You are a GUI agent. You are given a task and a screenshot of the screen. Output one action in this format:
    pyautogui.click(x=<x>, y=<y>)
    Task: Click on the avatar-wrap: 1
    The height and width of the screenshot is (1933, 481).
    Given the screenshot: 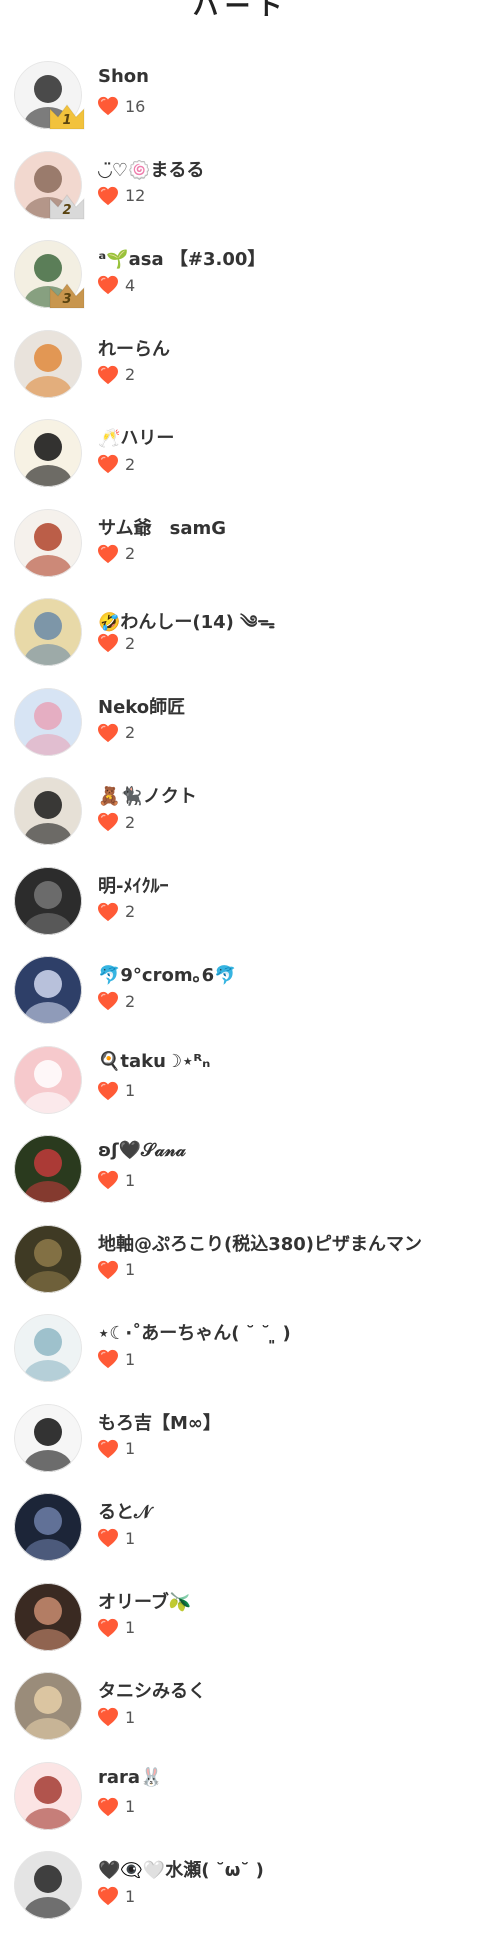 What is the action you would take?
    pyautogui.click(x=49, y=95)
    